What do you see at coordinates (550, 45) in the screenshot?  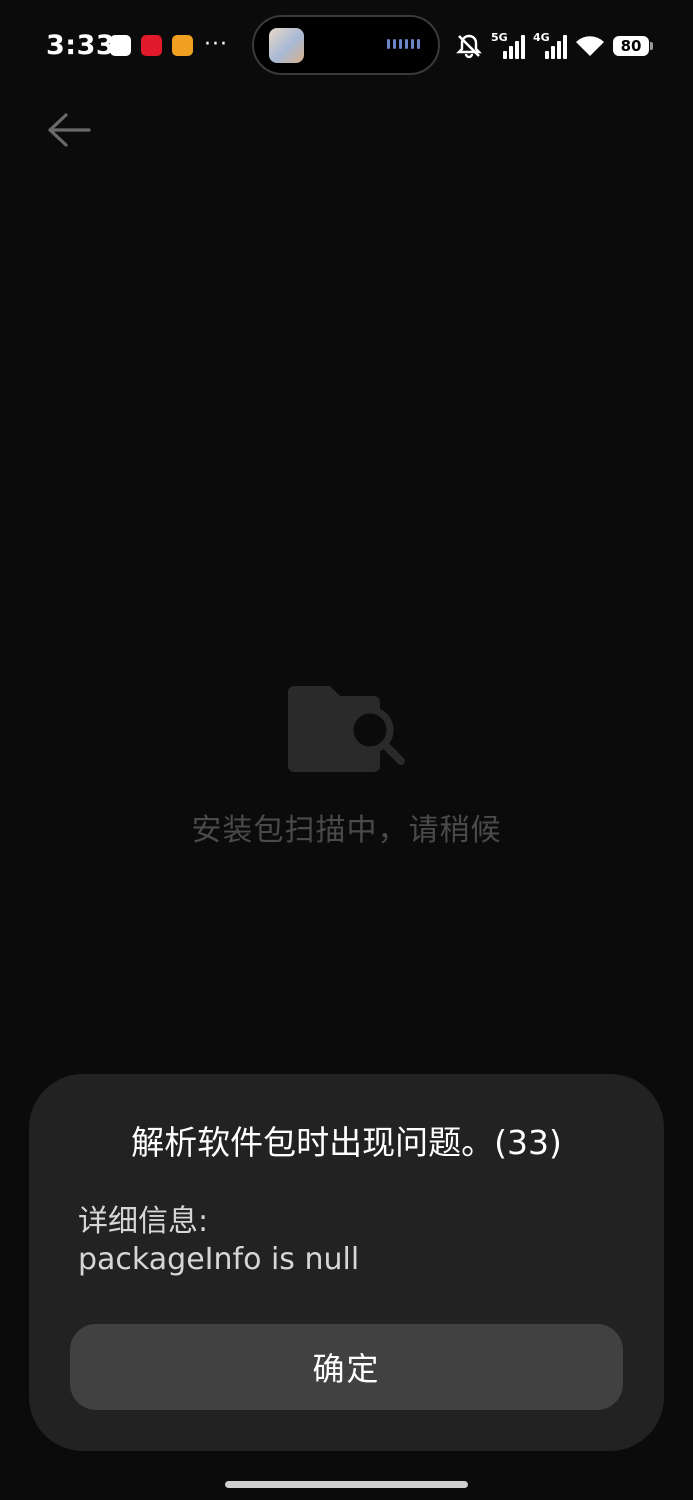 I see `signal-4g-icon: 4G` at bounding box center [550, 45].